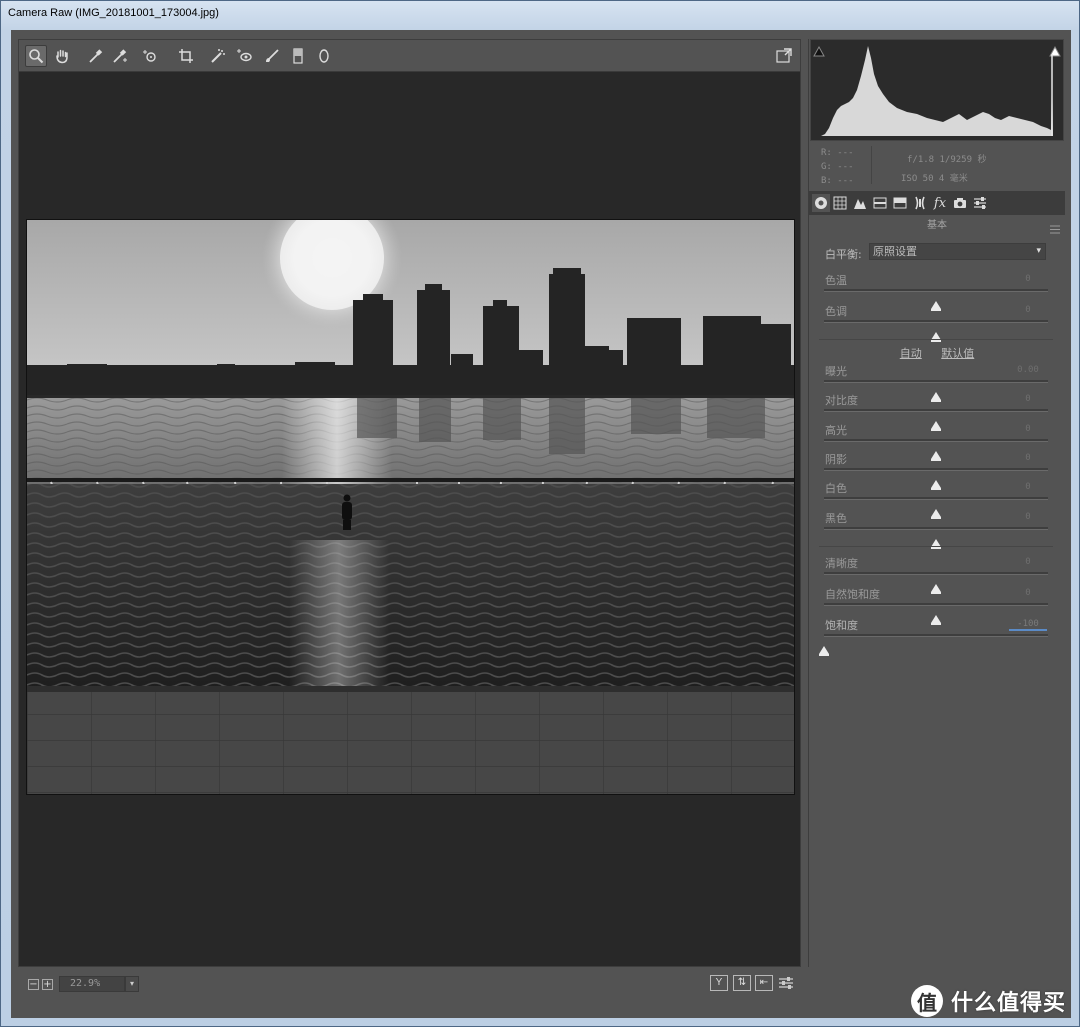 The image size is (1080, 1027). What do you see at coordinates (852, 594) in the screenshot?
I see `slider-label: 自然饱和度` at bounding box center [852, 594].